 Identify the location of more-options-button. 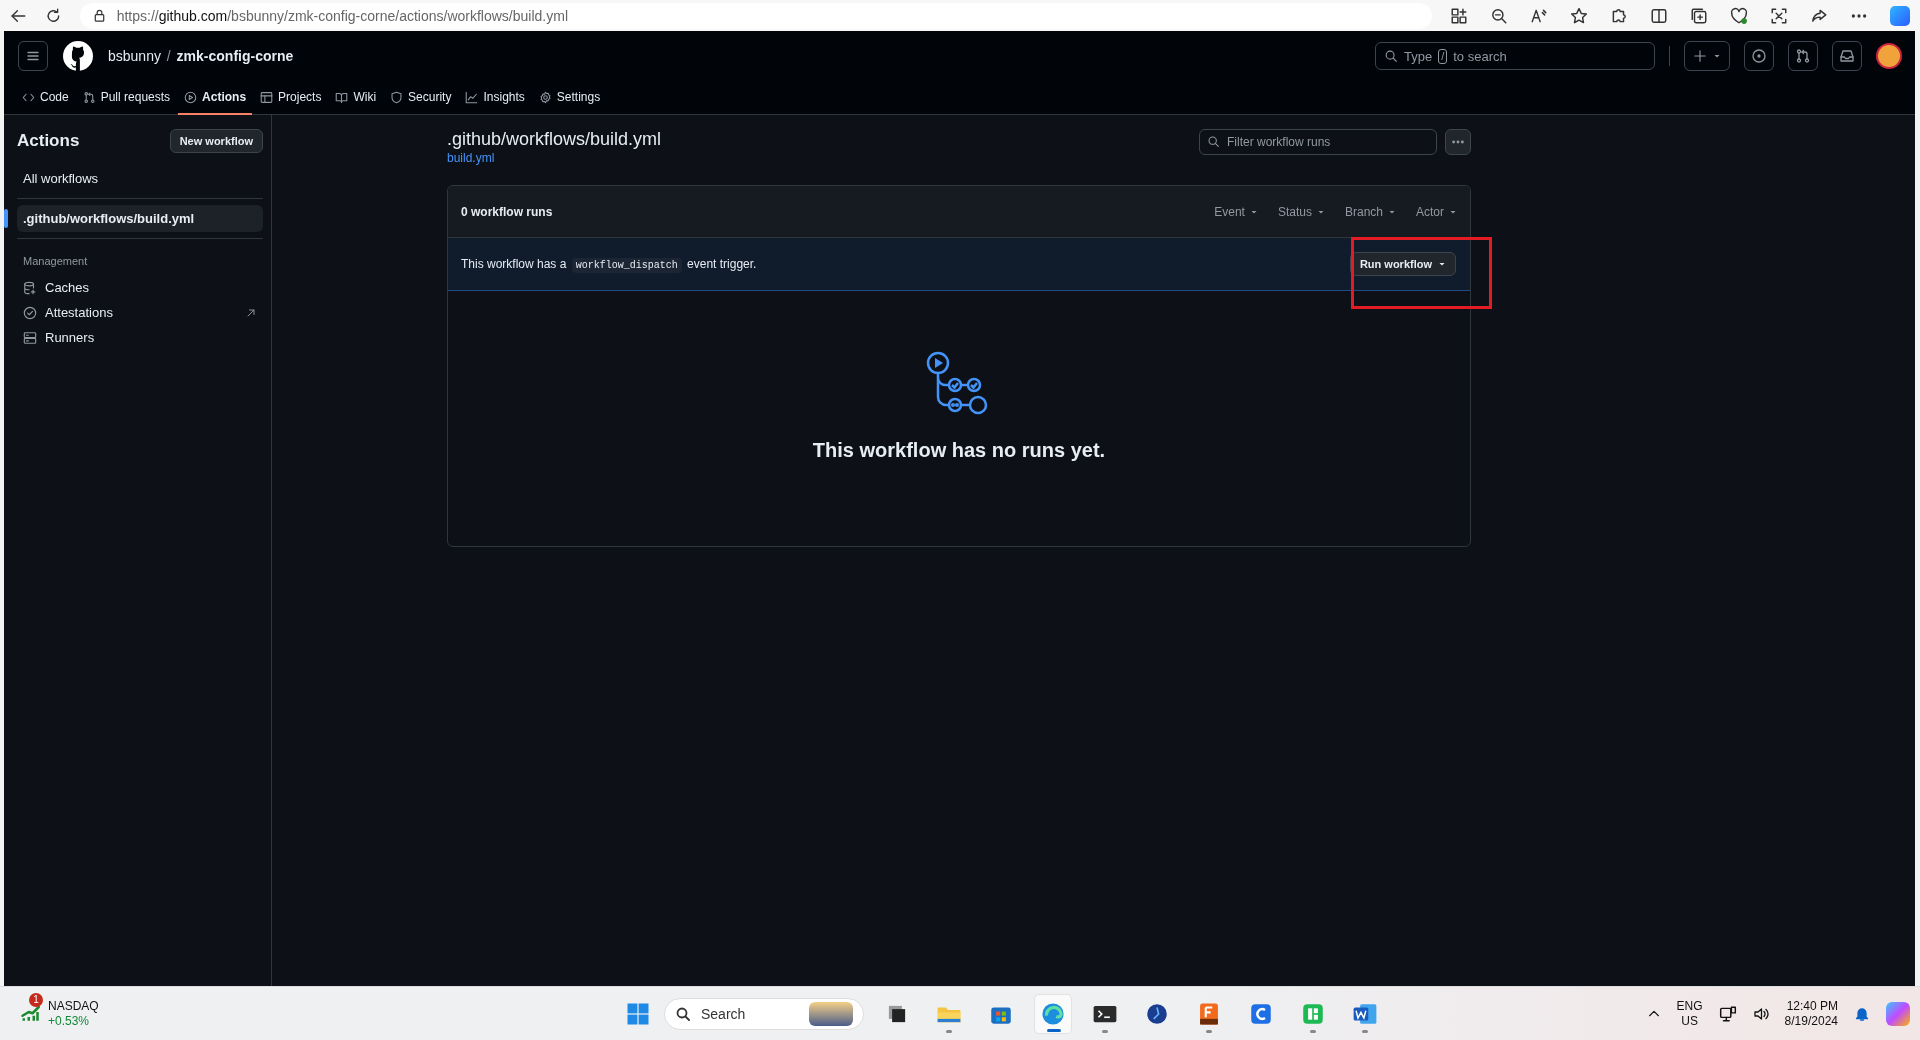
(1458, 142).